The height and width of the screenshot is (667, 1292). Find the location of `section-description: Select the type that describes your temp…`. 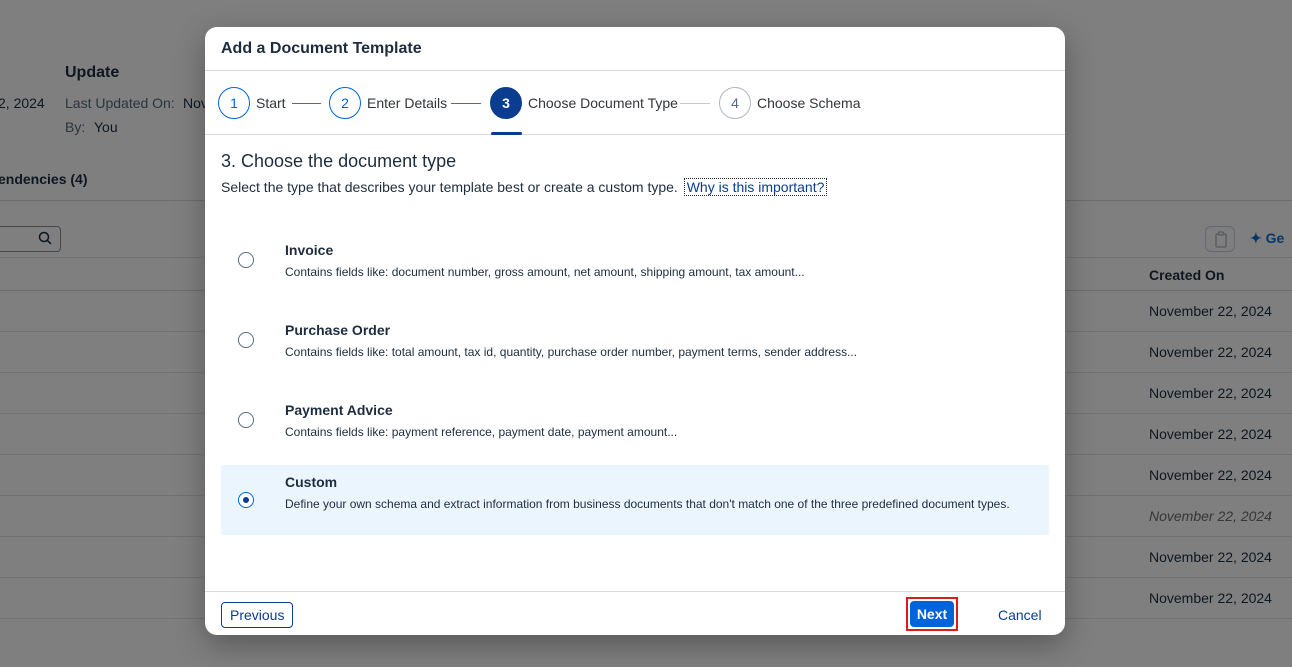

section-description: Select the type that describes your temp… is located at coordinates (635, 187).